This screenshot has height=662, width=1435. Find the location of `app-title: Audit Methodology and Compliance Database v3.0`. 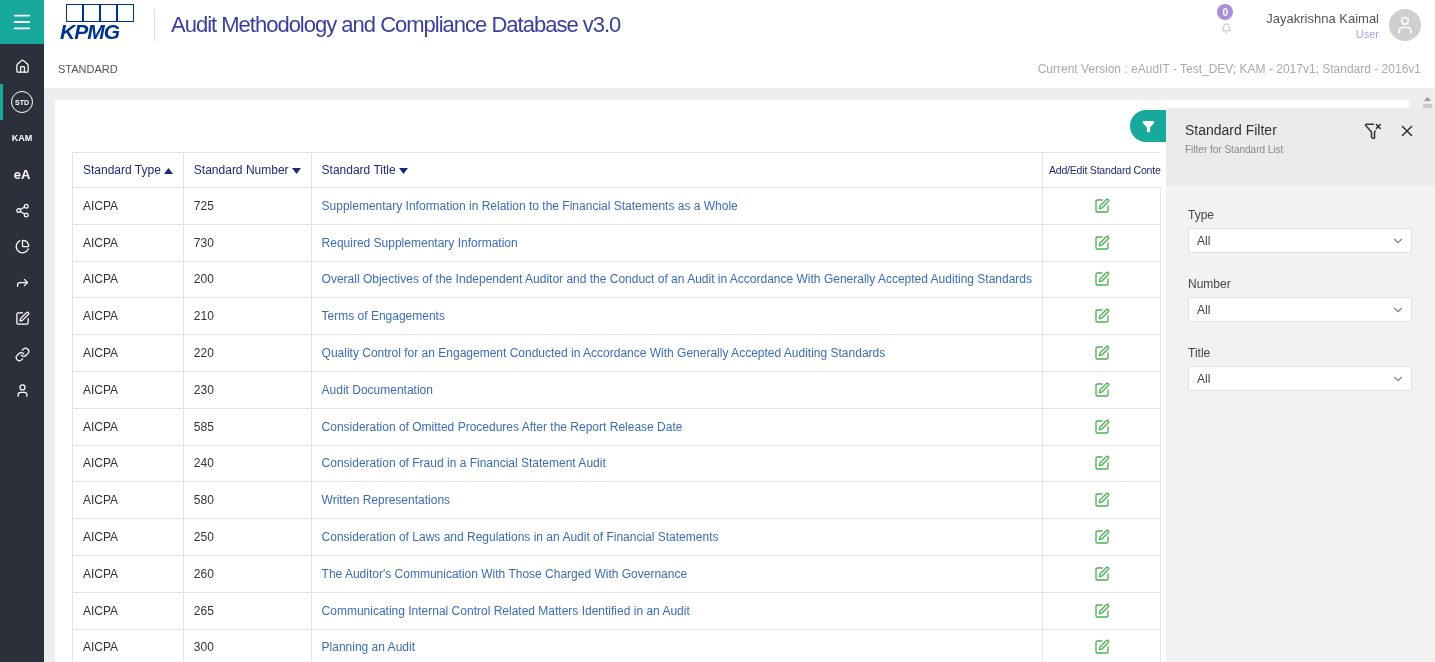

app-title: Audit Methodology and Compliance Database v3.0 is located at coordinates (396, 25).